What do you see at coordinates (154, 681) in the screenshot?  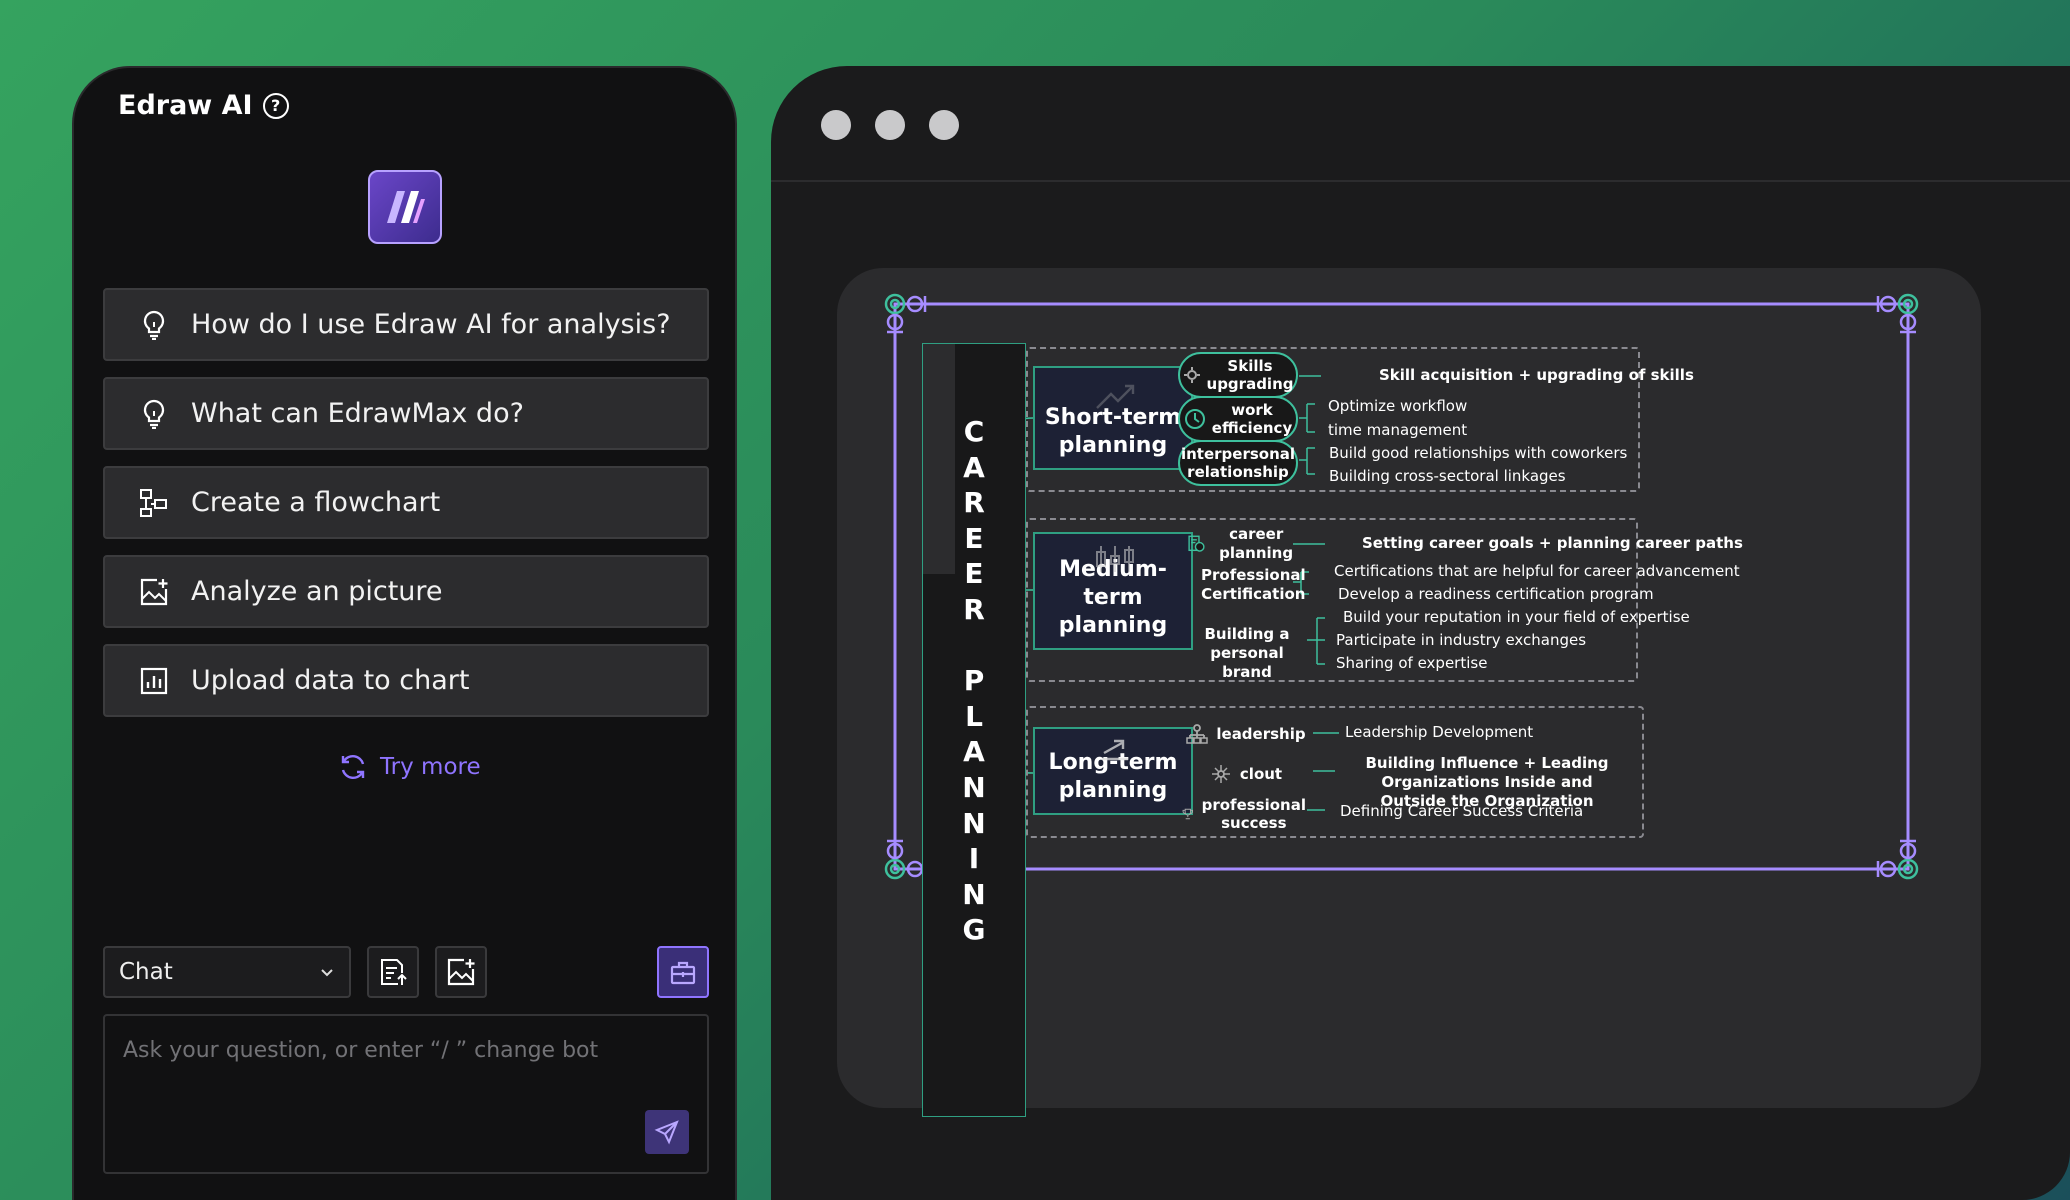 I see `chart-icon` at bounding box center [154, 681].